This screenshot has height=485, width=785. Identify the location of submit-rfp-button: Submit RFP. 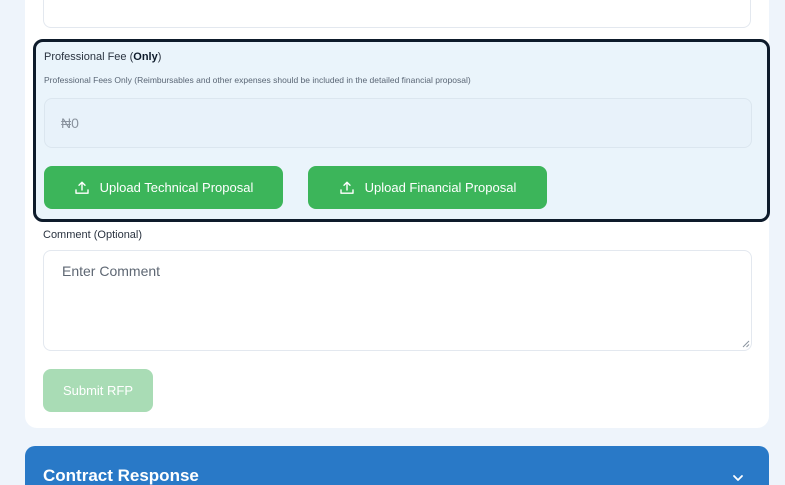
(98, 390).